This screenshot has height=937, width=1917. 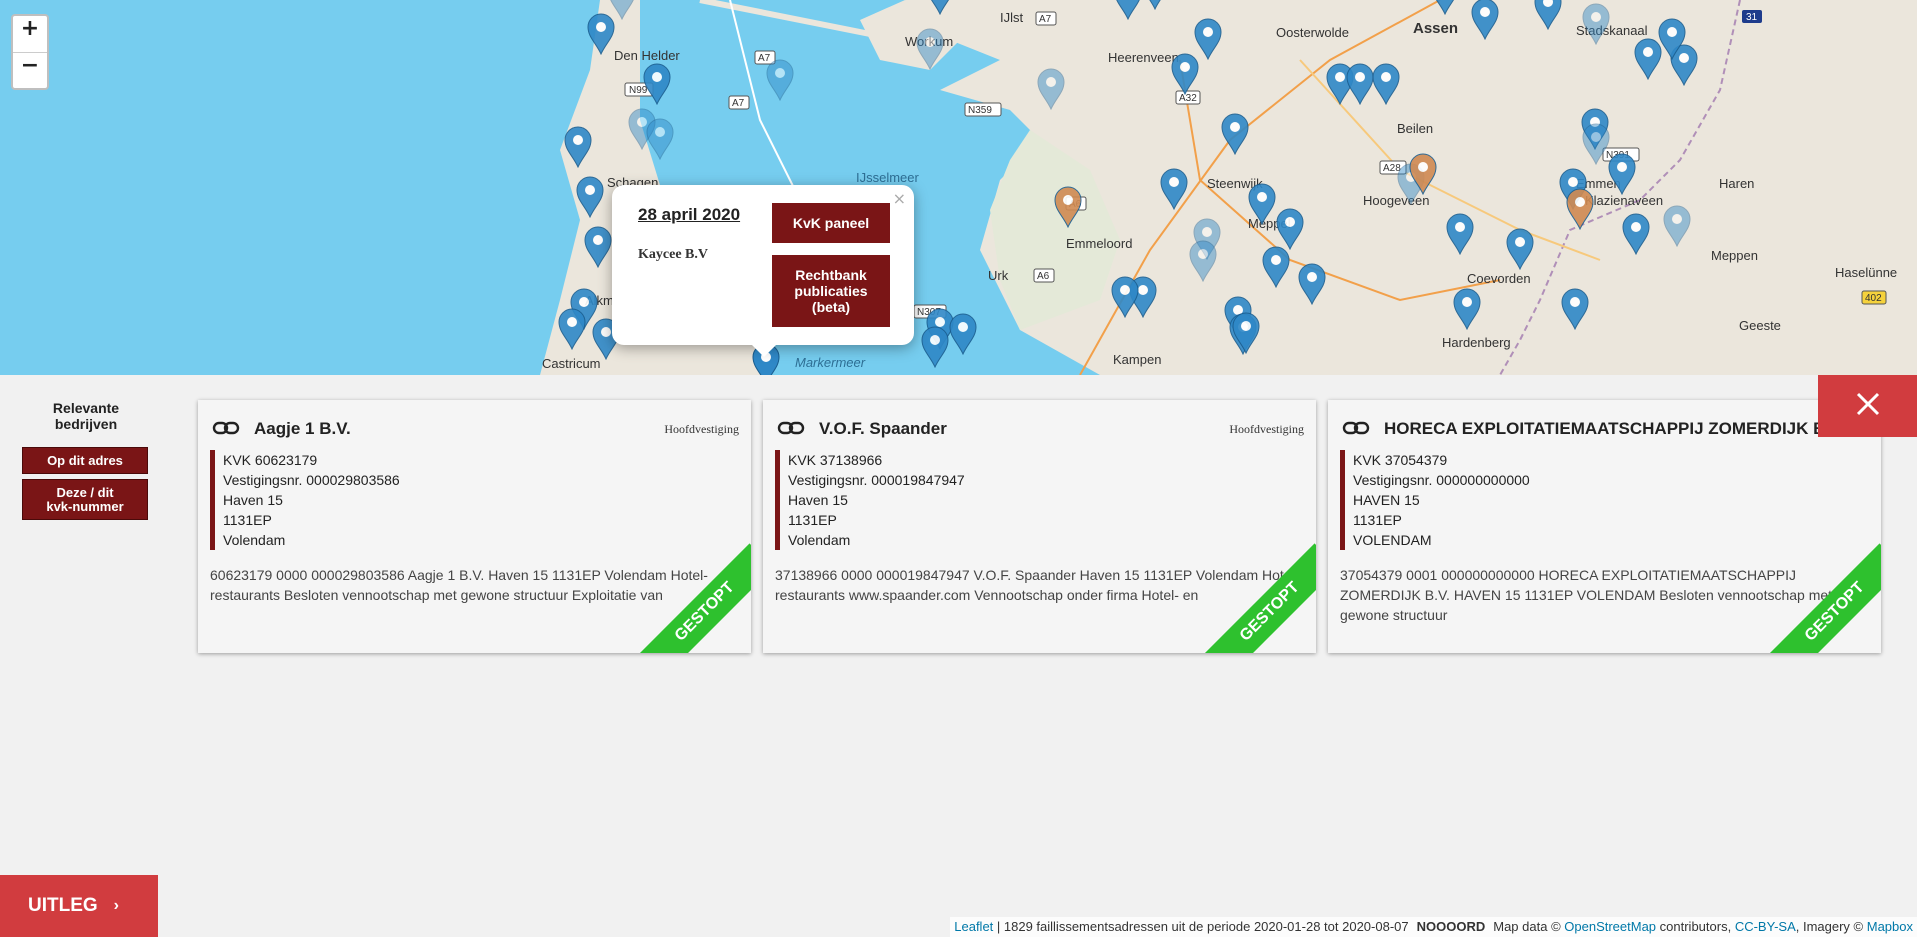 I want to click on kvk-panel-button: KvK paneel, so click(x=831, y=223).